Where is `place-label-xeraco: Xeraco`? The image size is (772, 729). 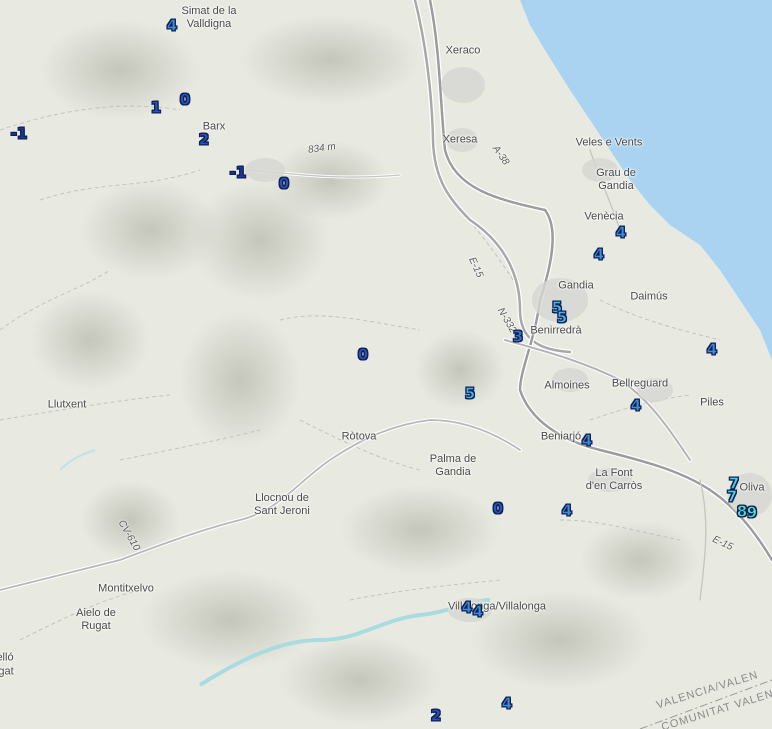 place-label-xeraco: Xeraco is located at coordinates (463, 50).